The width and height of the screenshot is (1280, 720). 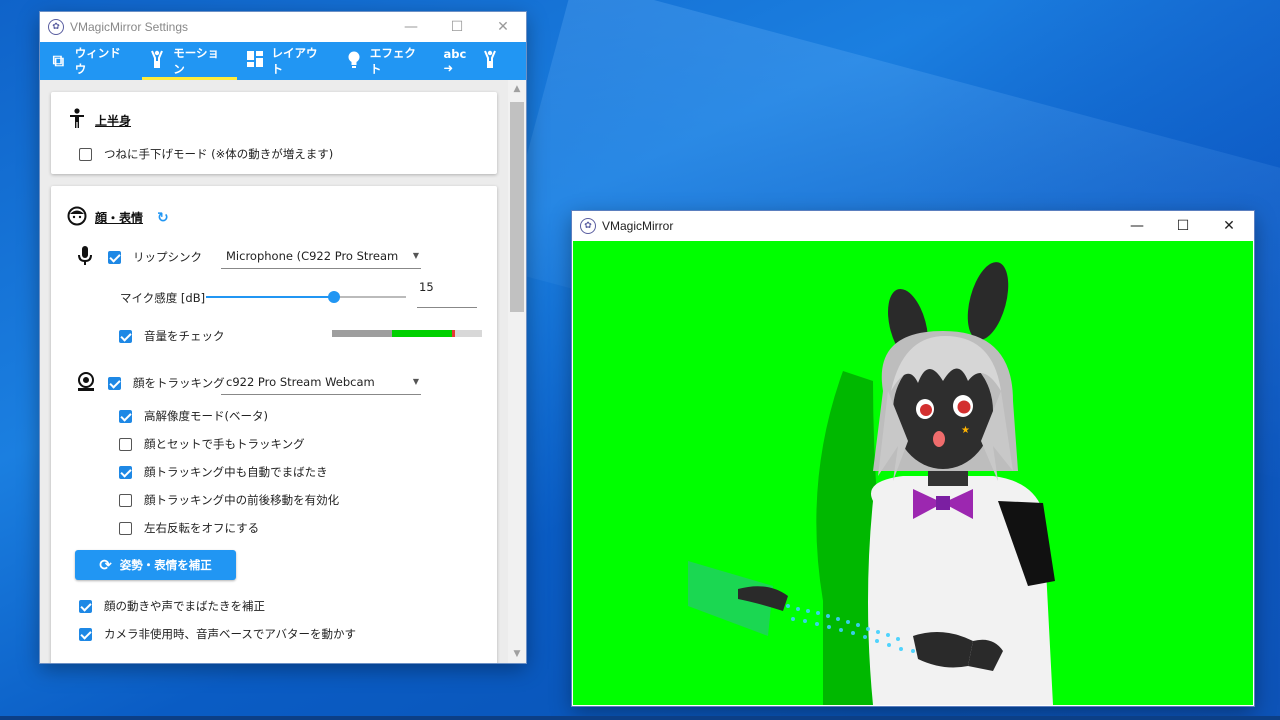 I want to click on mic-sensitivity-value: 15, so click(x=426, y=287).